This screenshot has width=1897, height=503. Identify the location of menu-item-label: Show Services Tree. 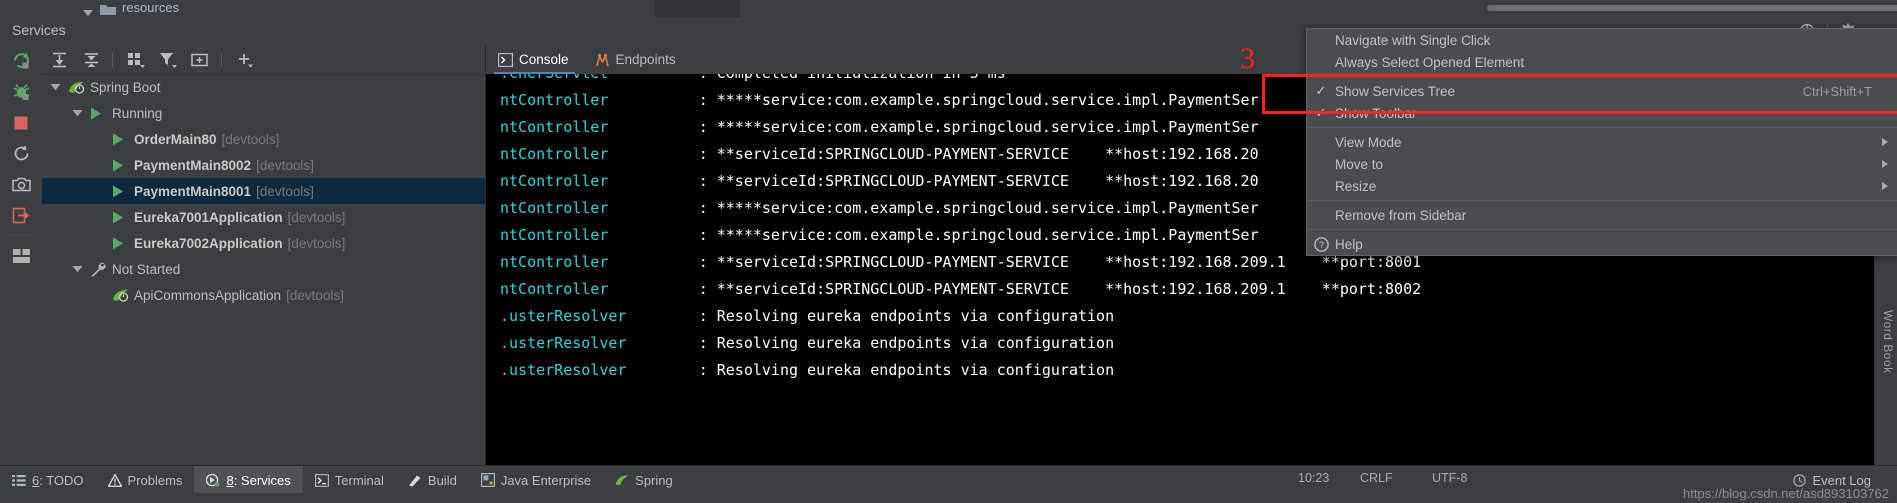
(1395, 91).